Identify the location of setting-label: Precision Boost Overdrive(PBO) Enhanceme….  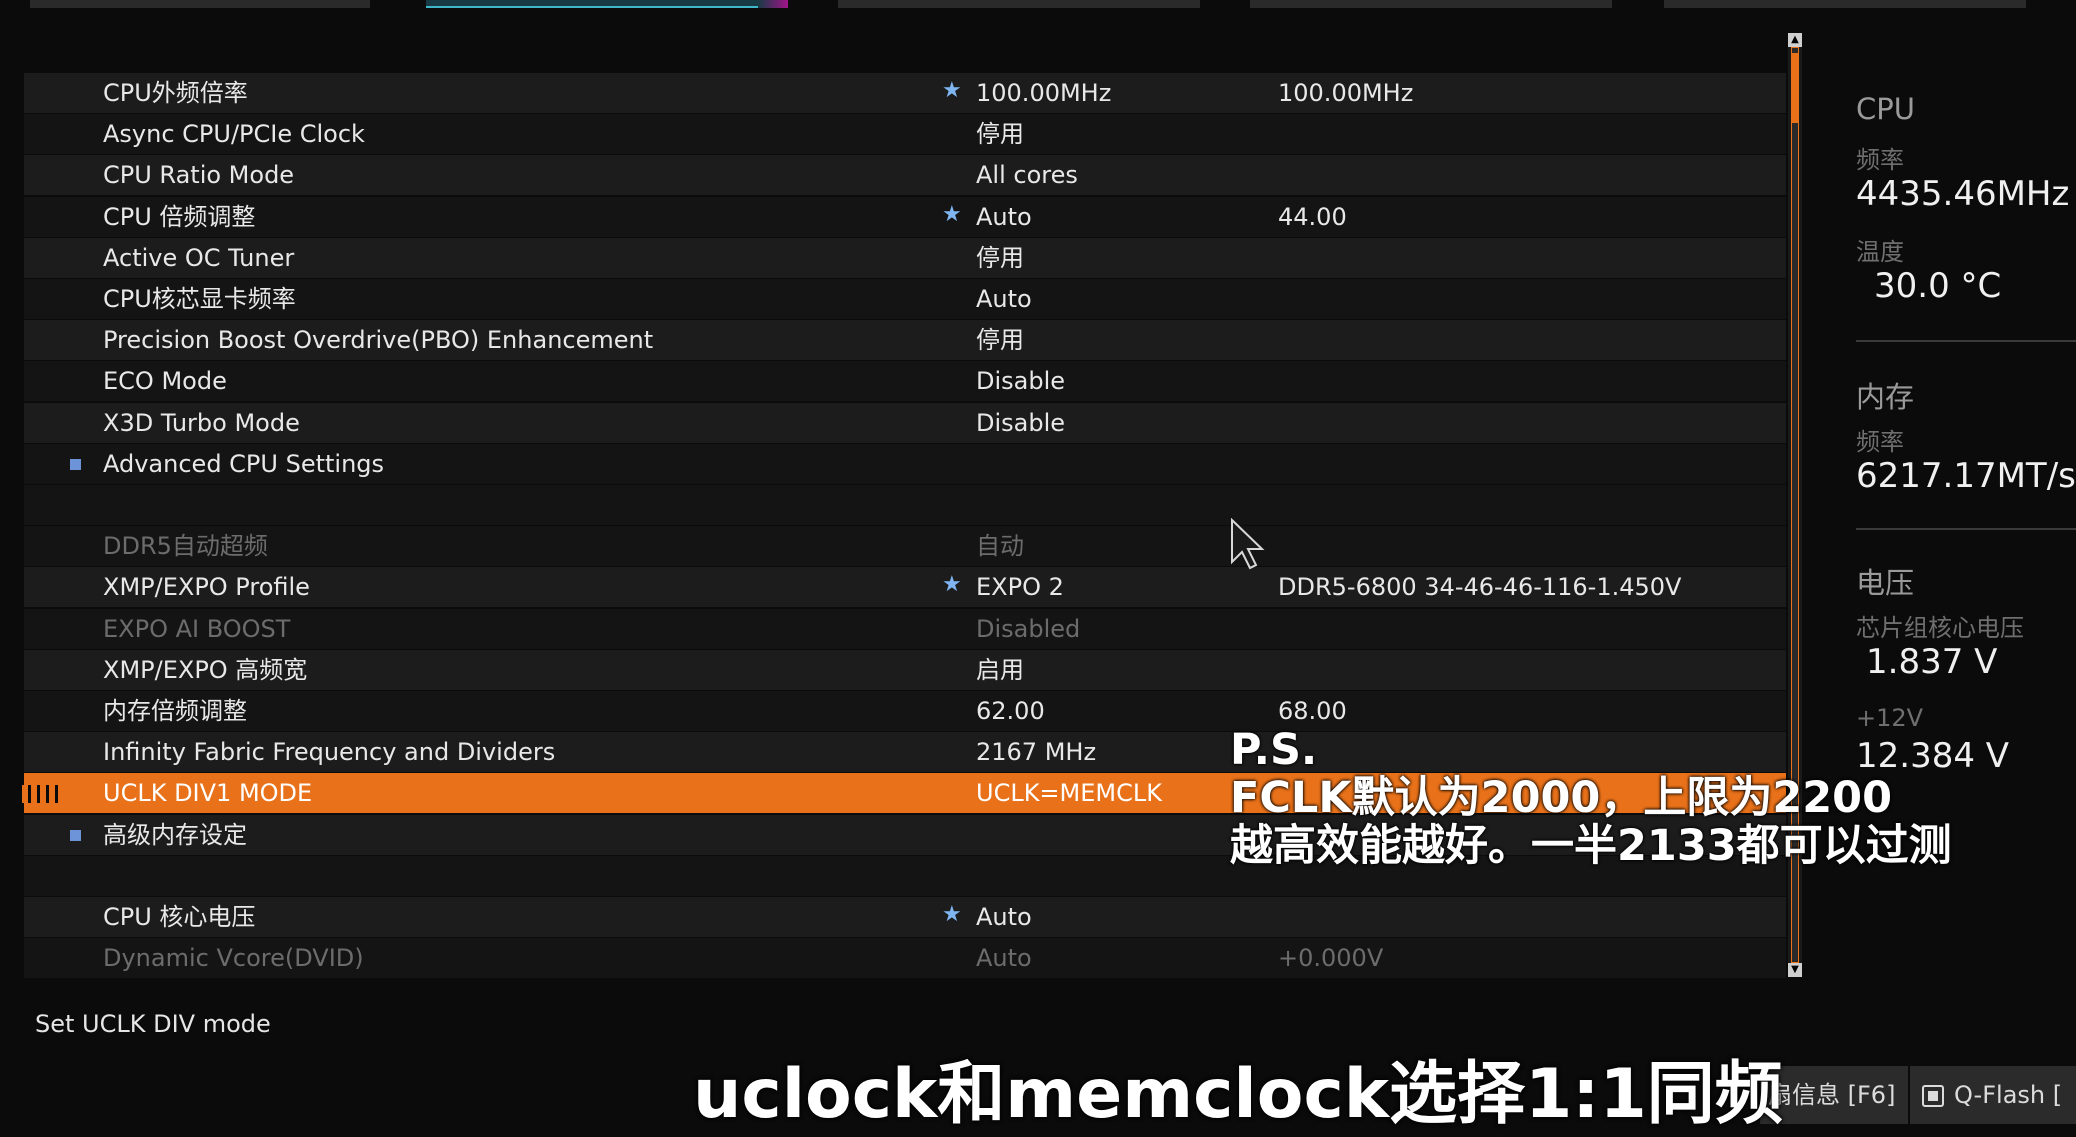
(378, 340).